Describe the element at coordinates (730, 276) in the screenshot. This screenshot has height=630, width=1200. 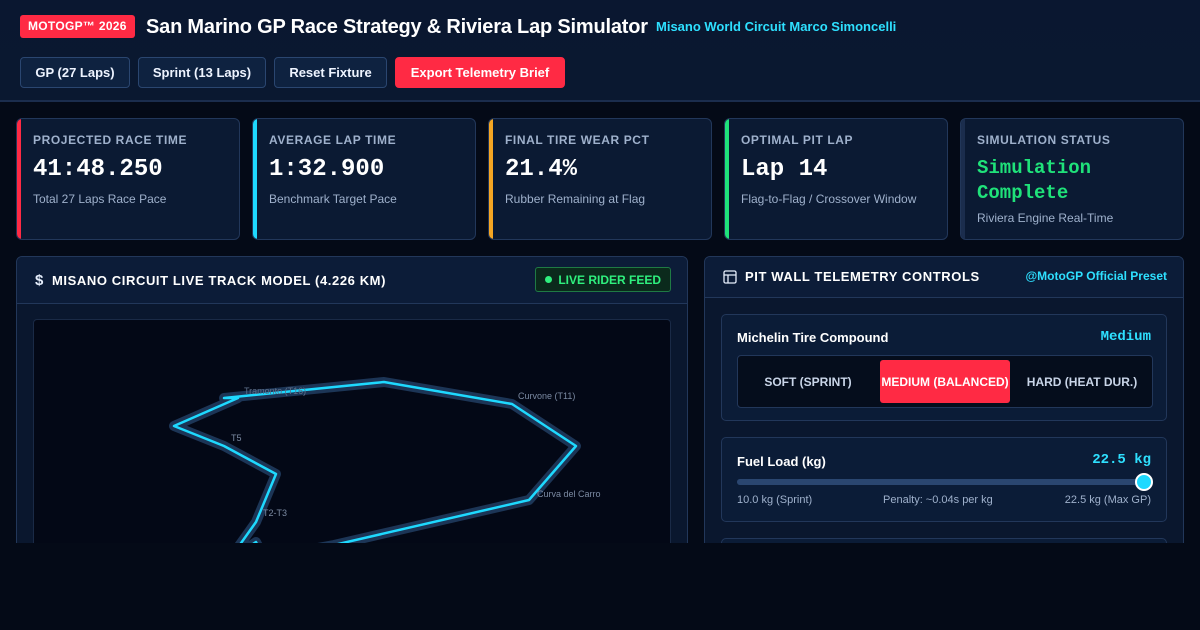
I see `layout-icon` at that location.